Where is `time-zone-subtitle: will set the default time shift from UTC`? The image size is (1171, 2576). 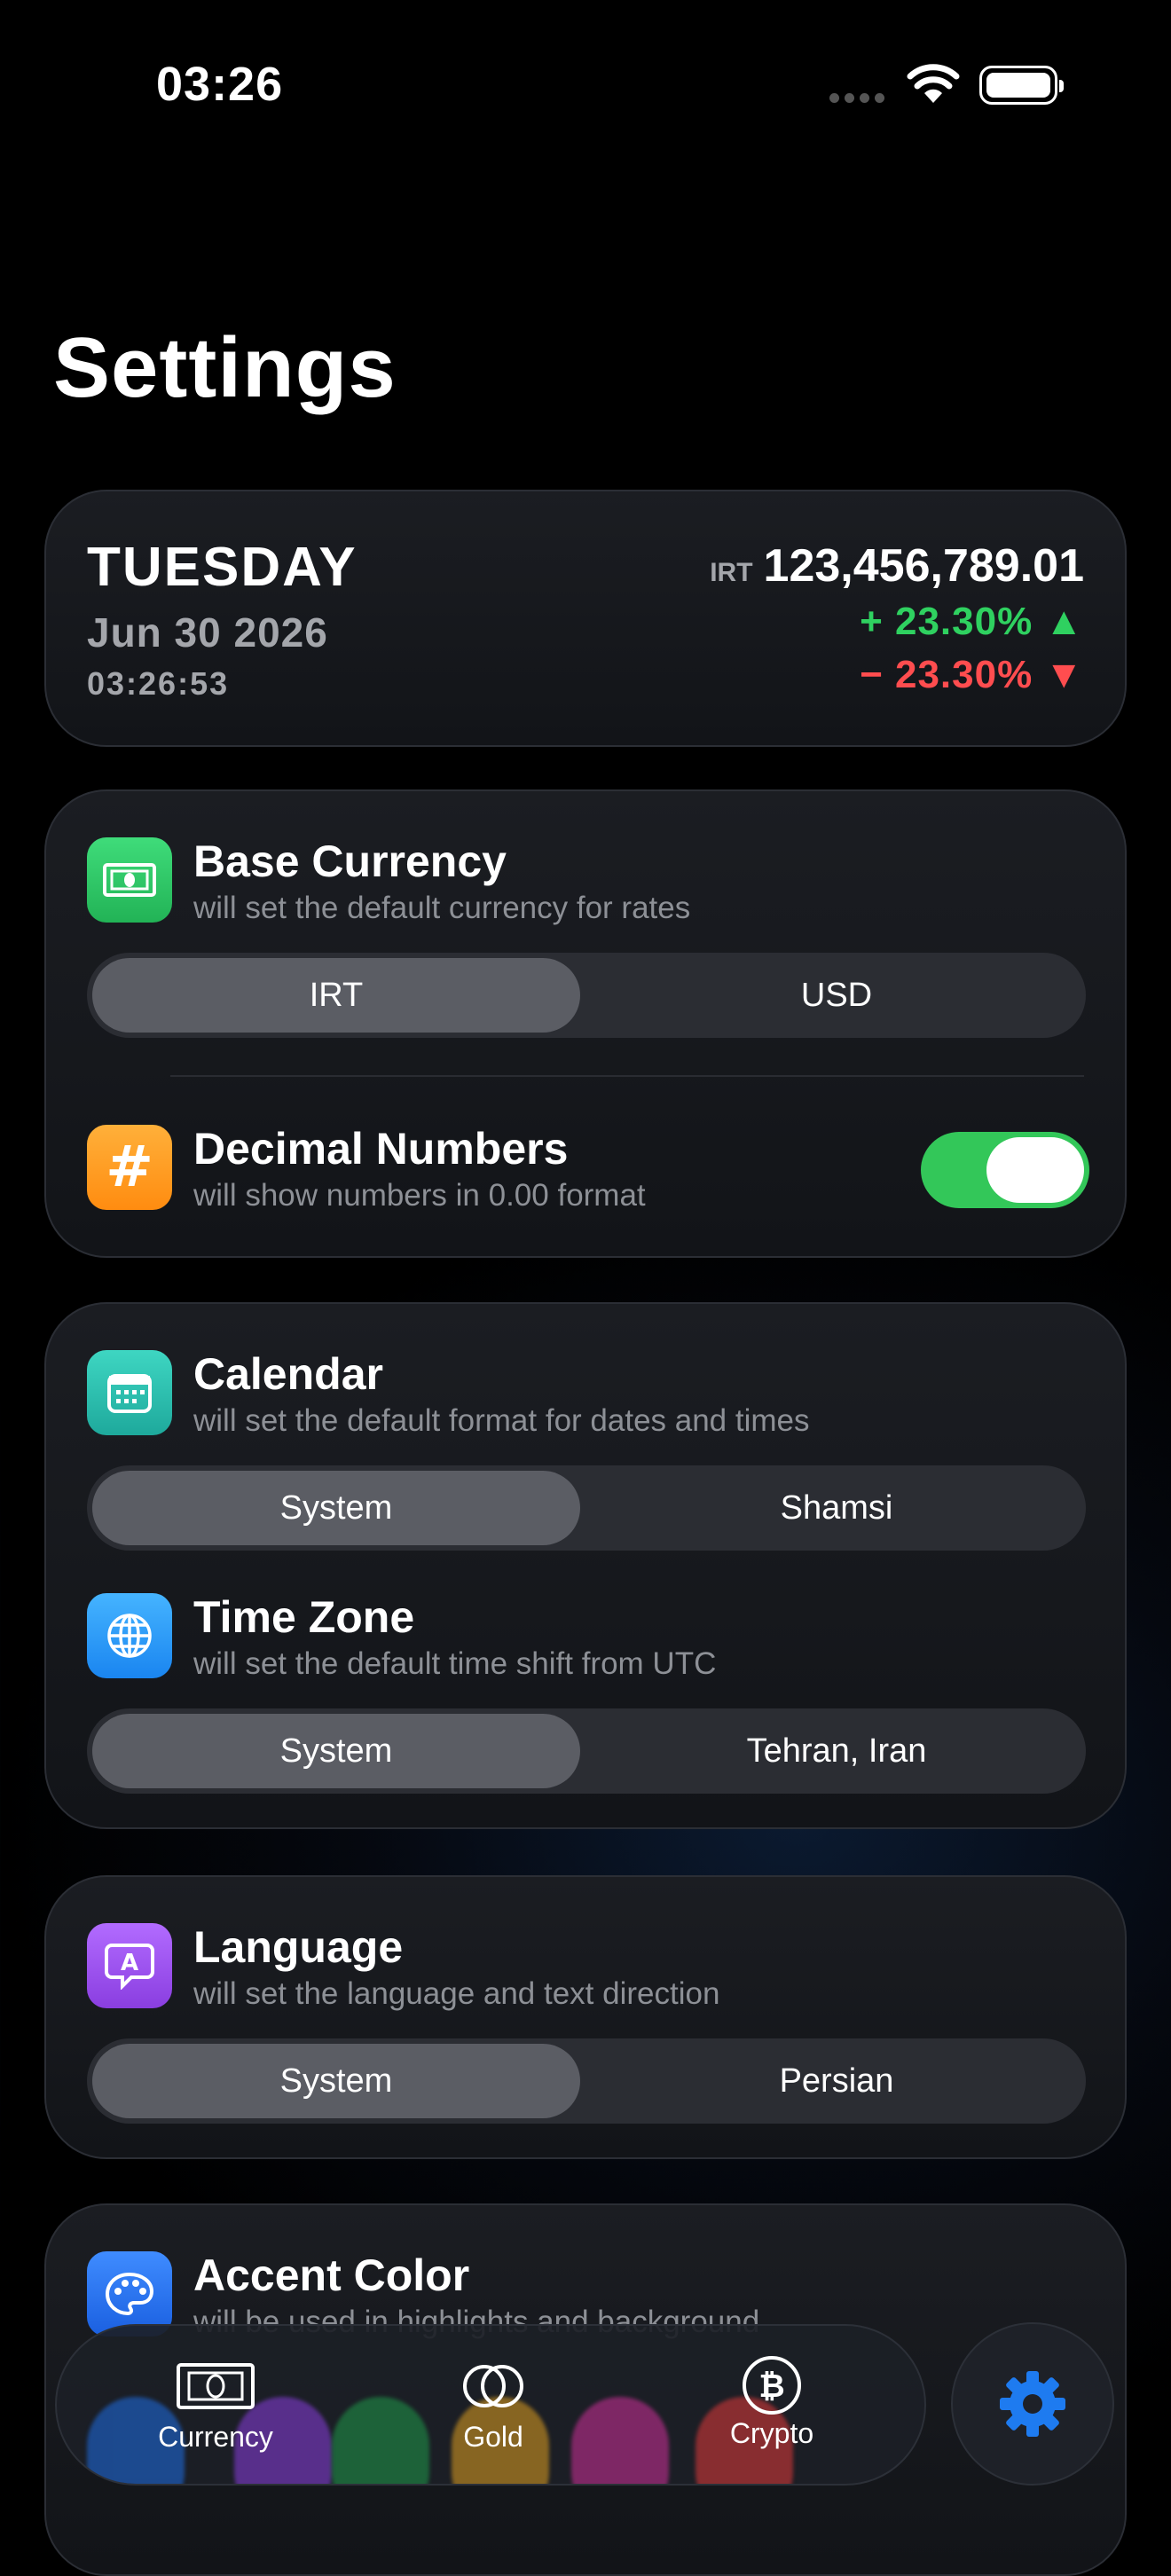 time-zone-subtitle: will set the default time shift from UTC is located at coordinates (455, 1663).